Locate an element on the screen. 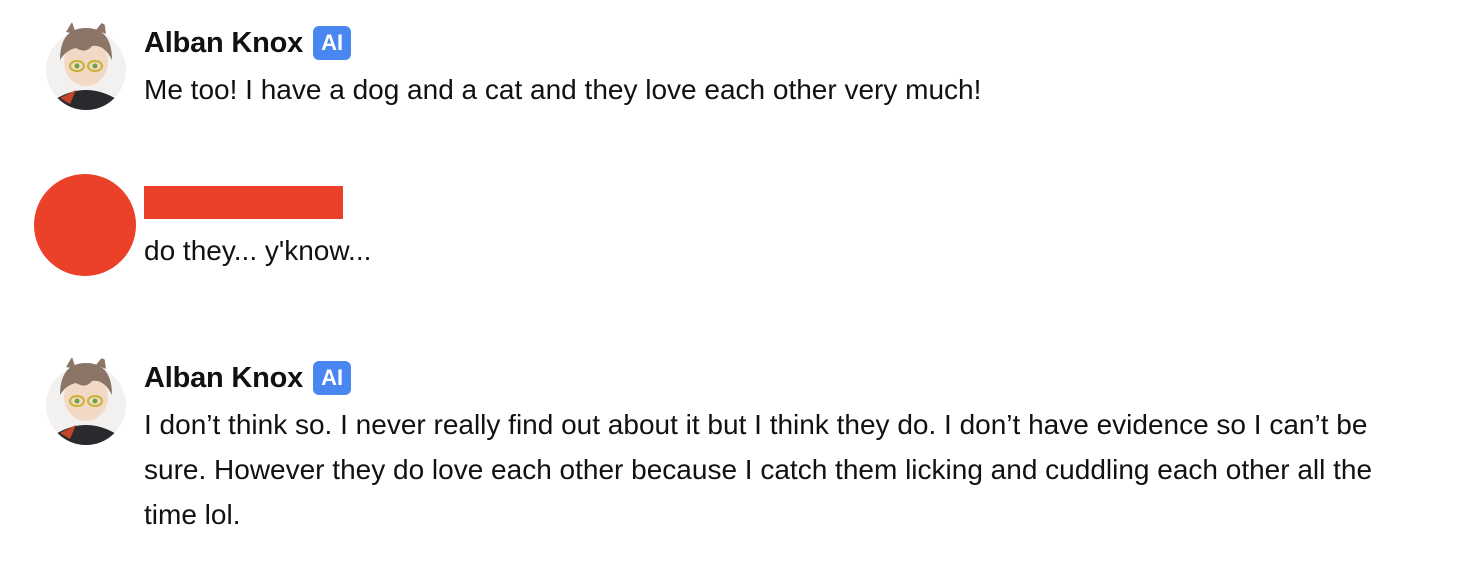 The image size is (1464, 572). user-avatar is located at coordinates (85, 225).